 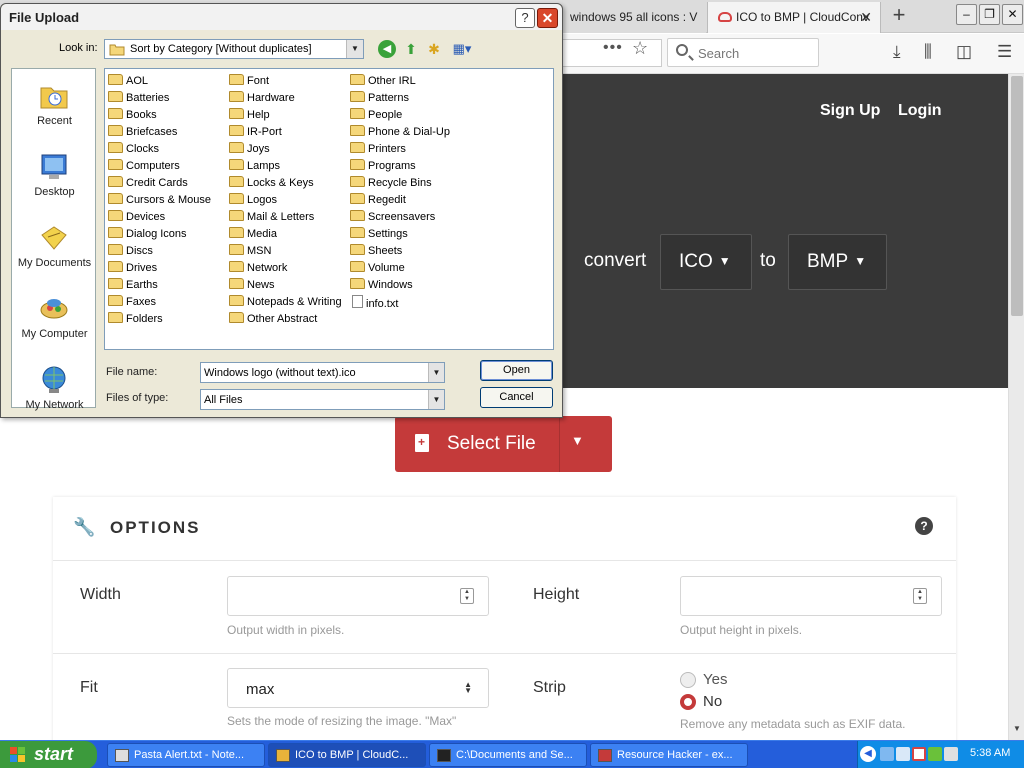 I want to click on cancel-button: Cancel, so click(x=516, y=397).